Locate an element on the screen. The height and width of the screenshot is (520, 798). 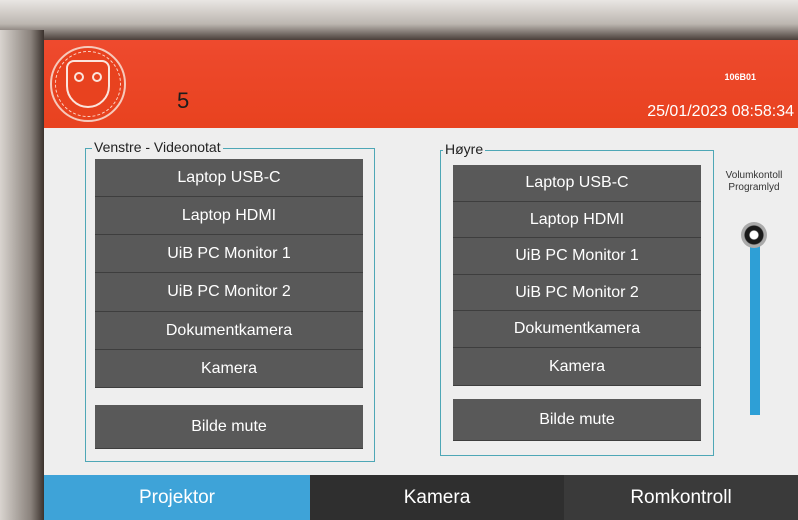
left-picture-mute-button: Bilde mute is located at coordinates (229, 427).